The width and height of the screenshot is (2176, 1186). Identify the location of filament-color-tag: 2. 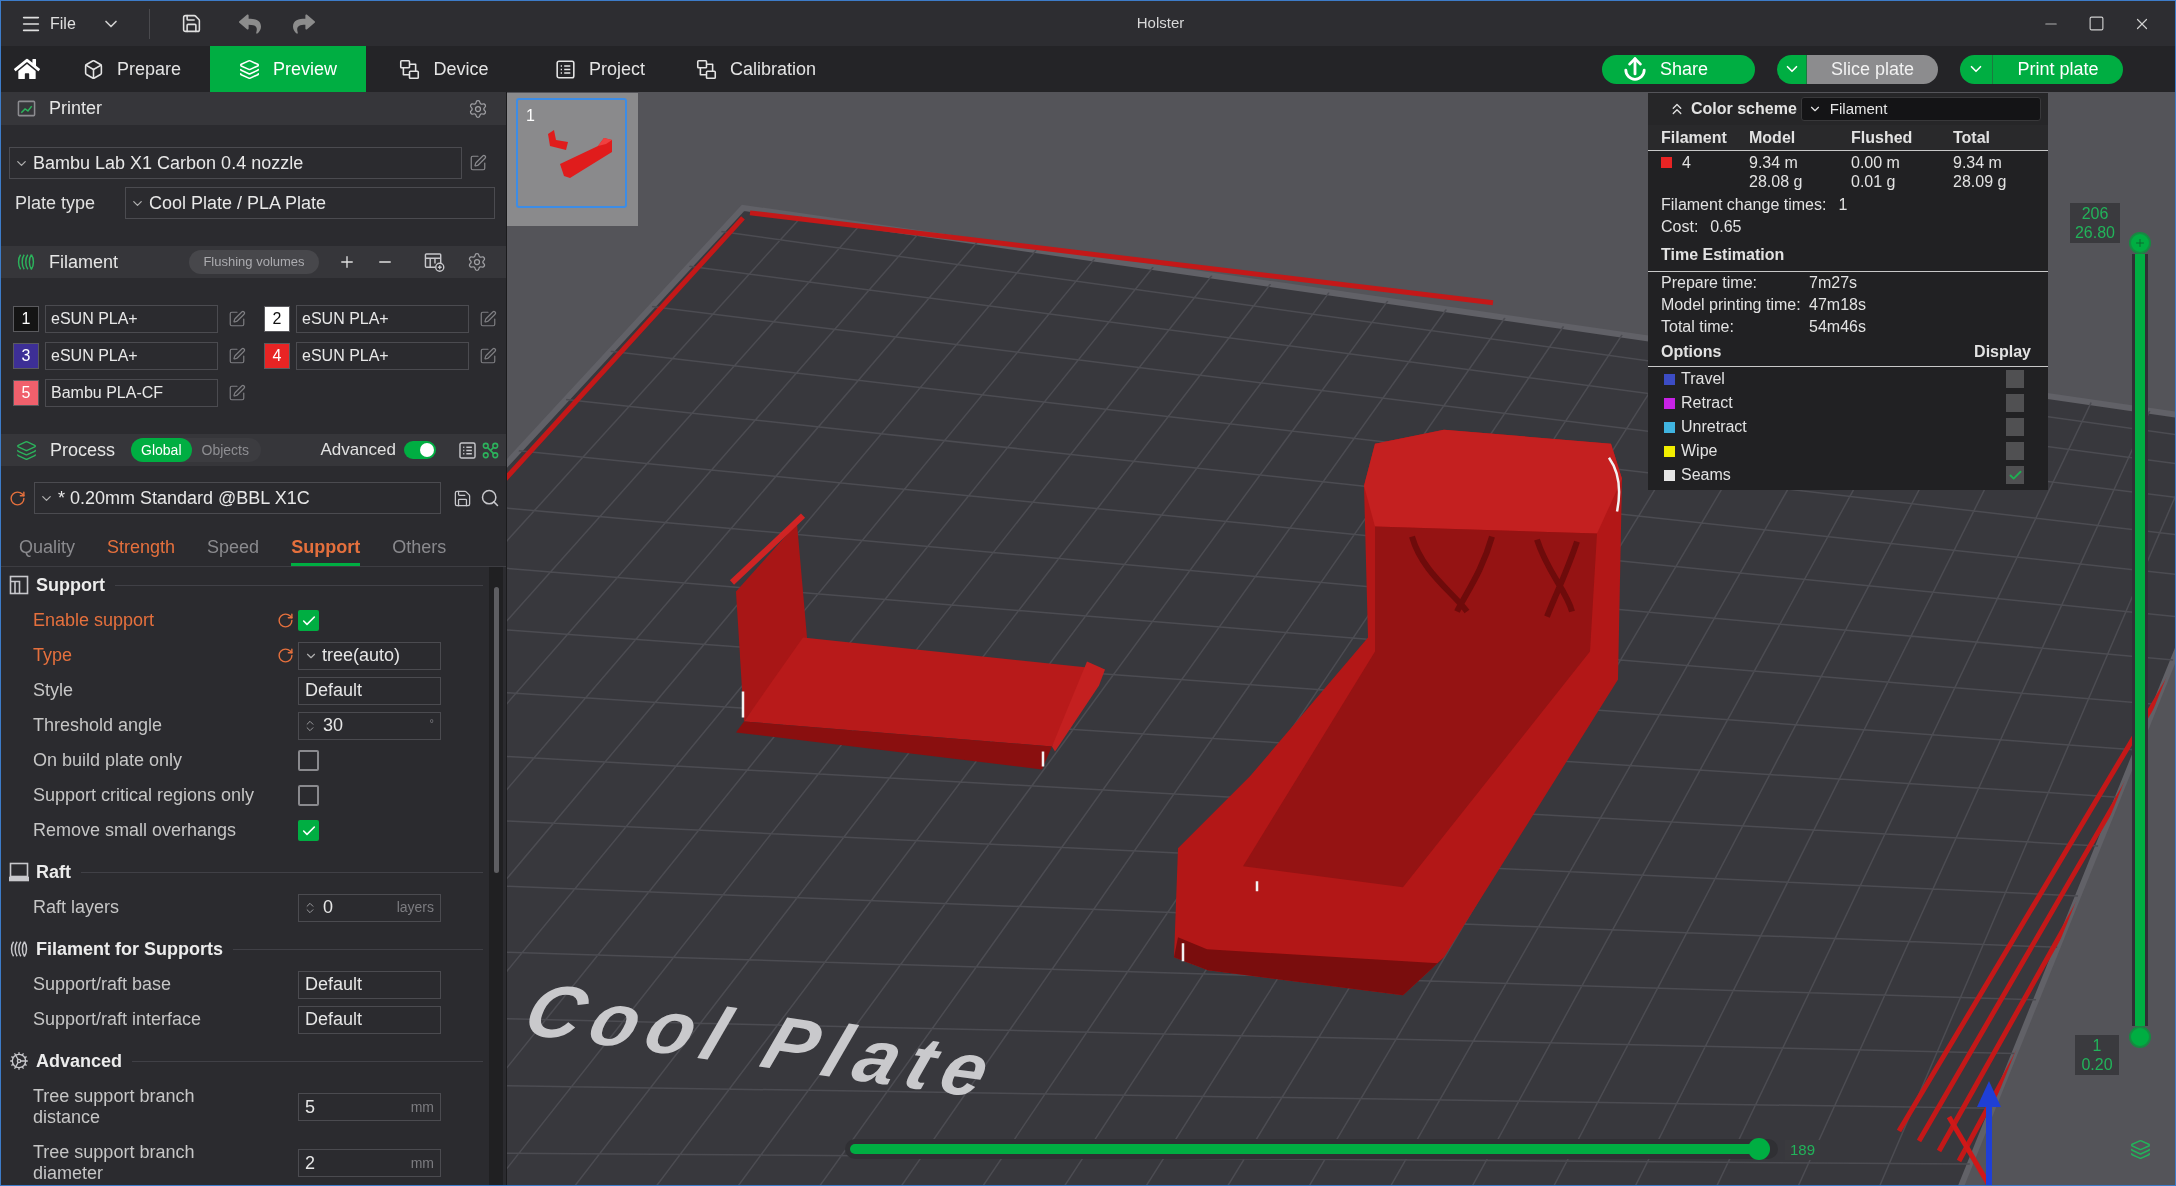
(277, 319).